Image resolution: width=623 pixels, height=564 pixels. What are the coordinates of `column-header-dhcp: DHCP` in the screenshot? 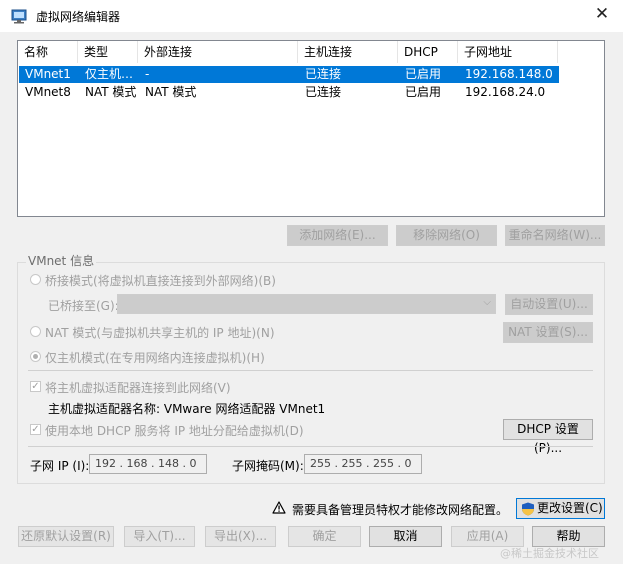 It's located at (428, 52).